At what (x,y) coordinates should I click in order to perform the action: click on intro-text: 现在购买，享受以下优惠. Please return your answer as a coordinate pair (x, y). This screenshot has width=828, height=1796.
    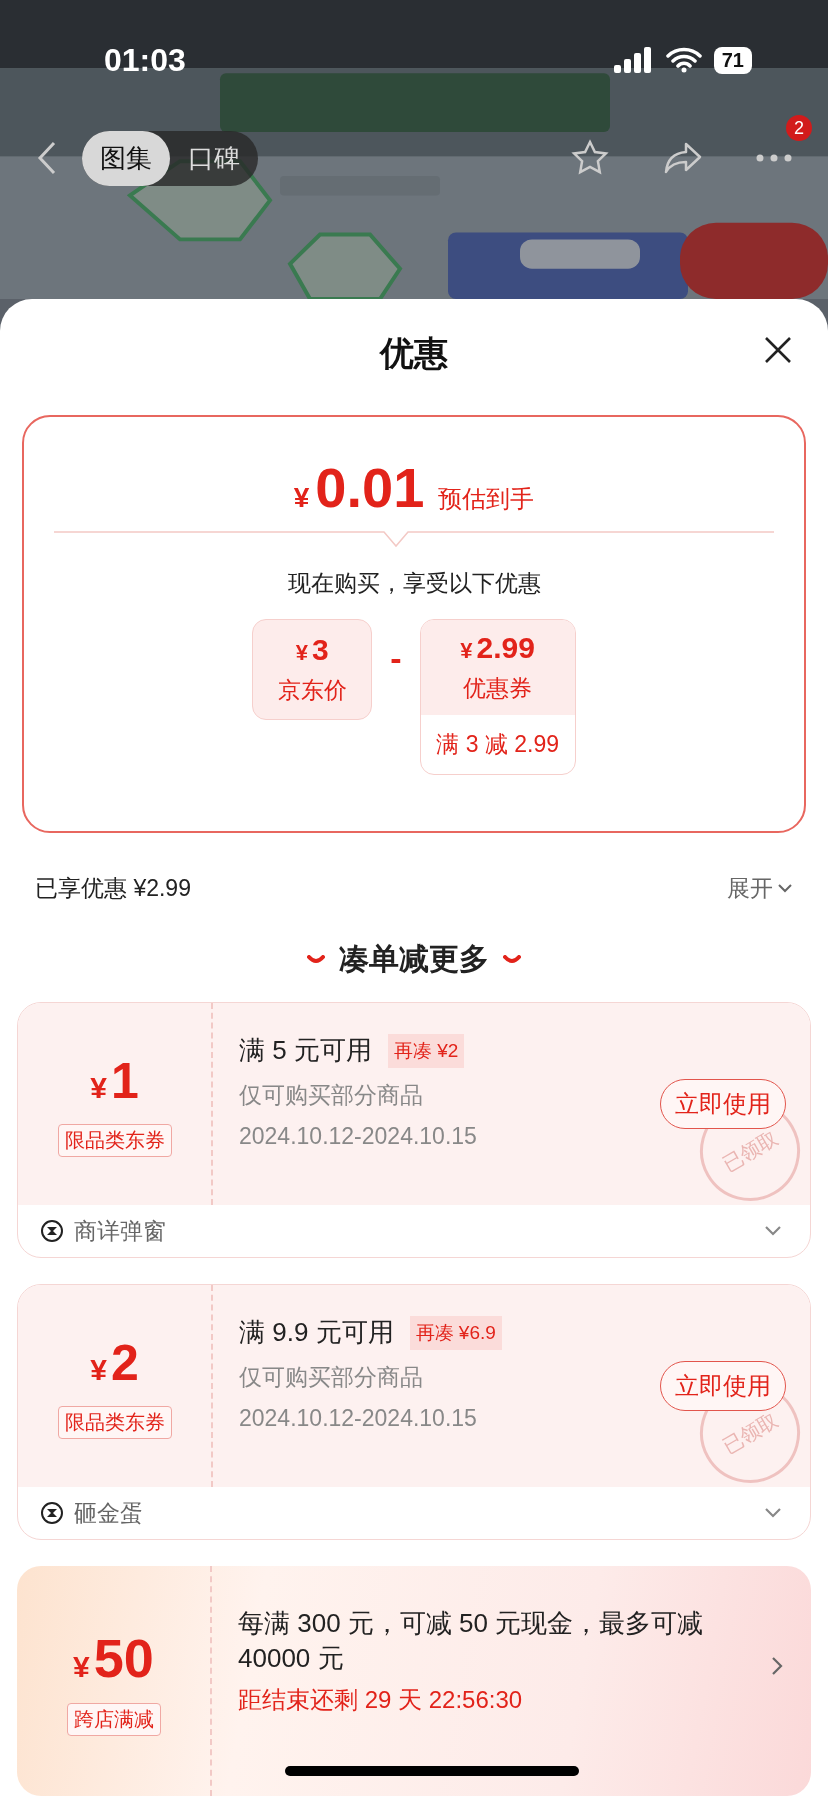
    Looking at the image, I should click on (414, 583).